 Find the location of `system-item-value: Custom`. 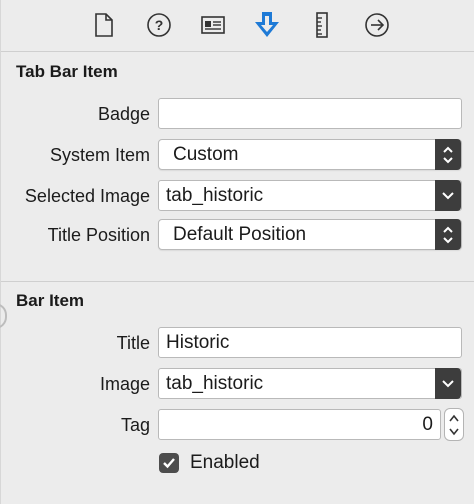

system-item-value: Custom is located at coordinates (206, 154).